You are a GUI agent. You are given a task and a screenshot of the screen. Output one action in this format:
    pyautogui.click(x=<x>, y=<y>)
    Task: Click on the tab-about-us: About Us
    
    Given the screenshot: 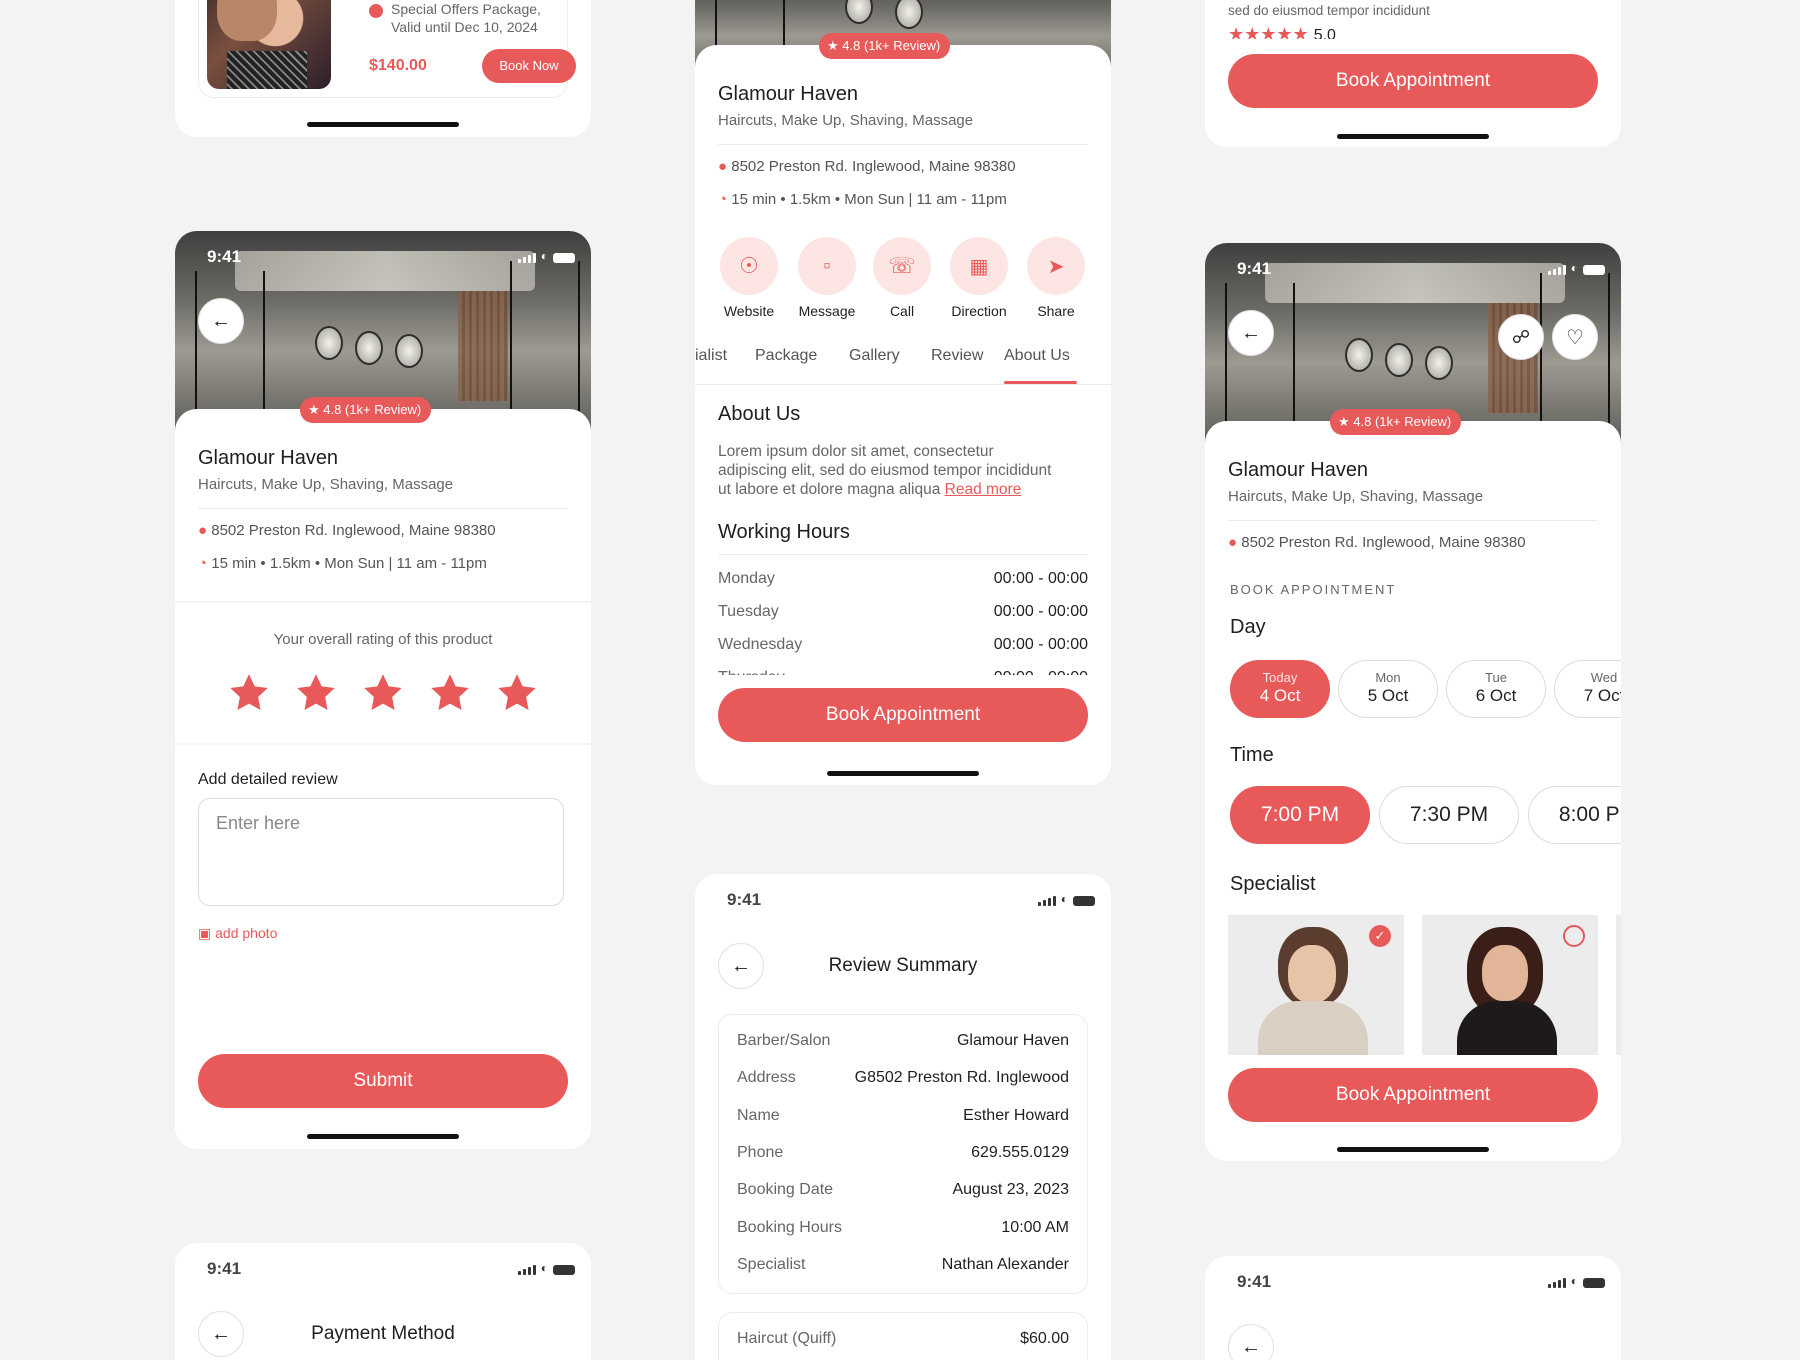 What is the action you would take?
    pyautogui.click(x=1037, y=356)
    